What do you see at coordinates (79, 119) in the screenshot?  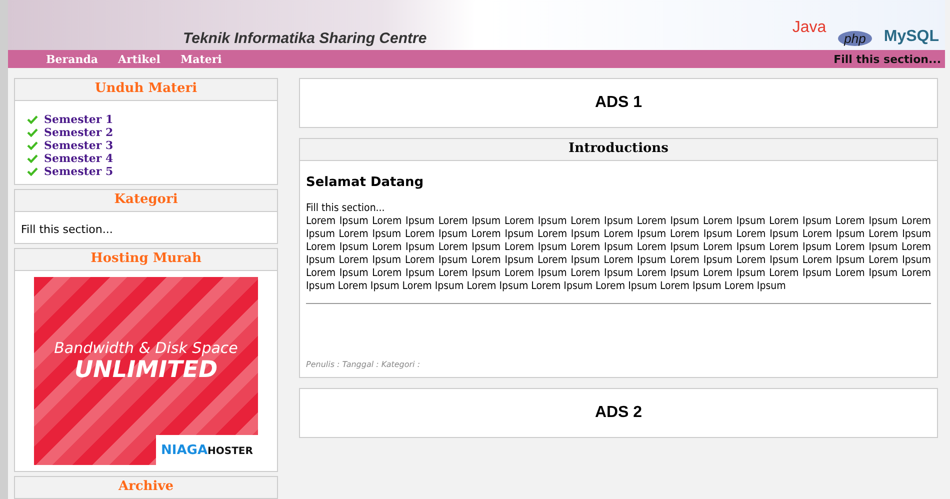 I see `semester-link: Semester 1` at bounding box center [79, 119].